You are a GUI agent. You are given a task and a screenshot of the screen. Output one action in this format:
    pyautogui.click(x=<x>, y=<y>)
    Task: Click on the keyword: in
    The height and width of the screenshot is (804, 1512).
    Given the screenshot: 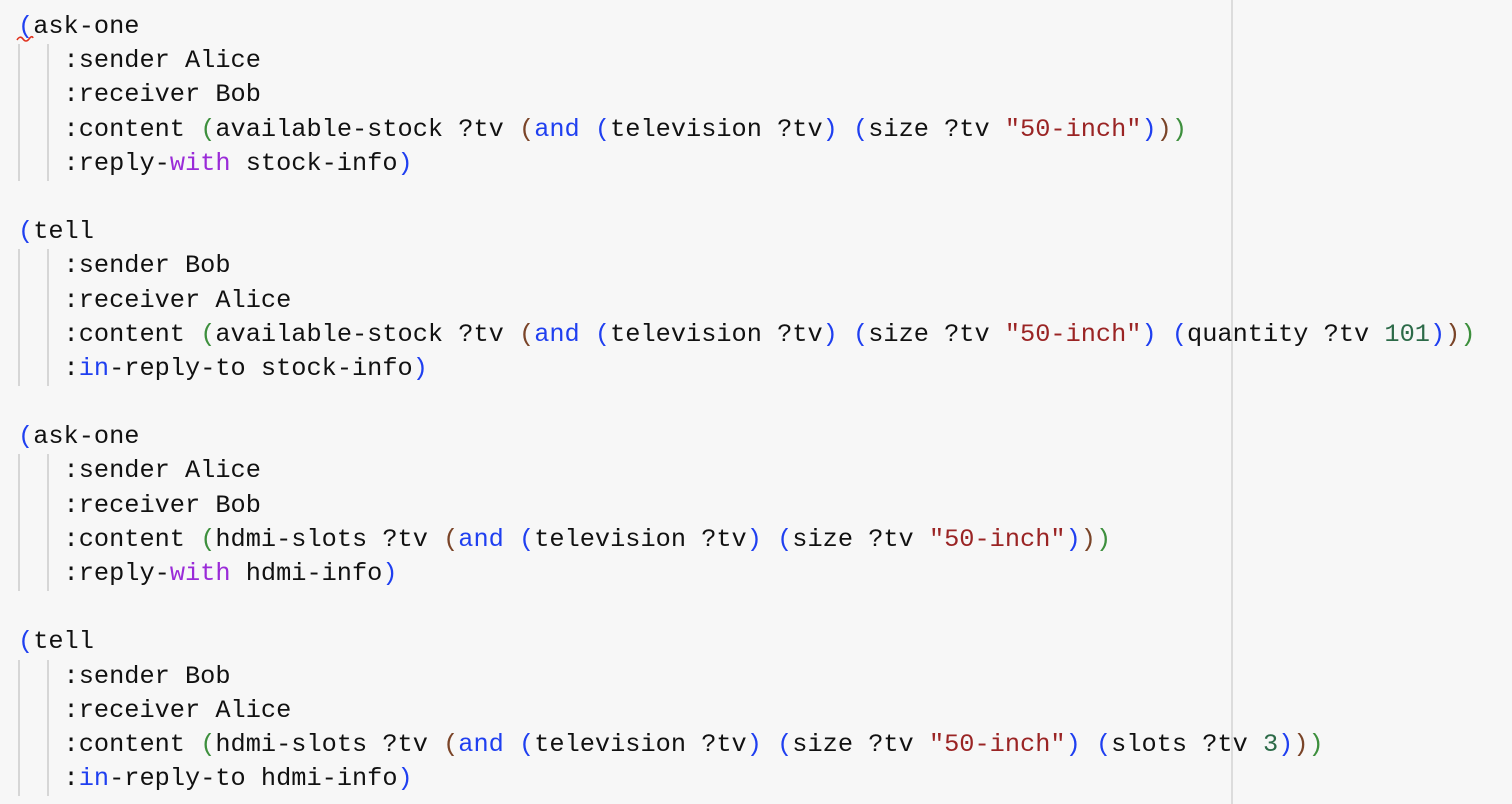 What is the action you would take?
    pyautogui.click(x=94, y=779)
    